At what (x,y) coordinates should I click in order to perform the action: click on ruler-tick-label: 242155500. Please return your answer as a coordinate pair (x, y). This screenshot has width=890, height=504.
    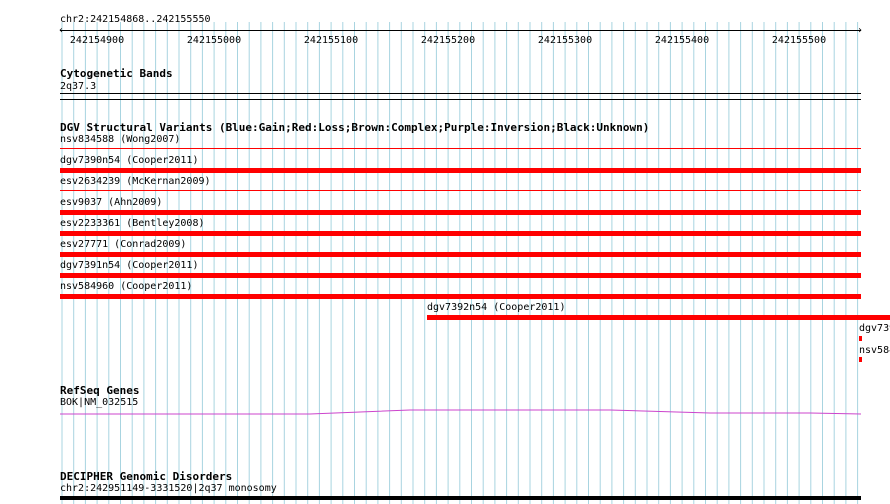
    Looking at the image, I should click on (799, 40).